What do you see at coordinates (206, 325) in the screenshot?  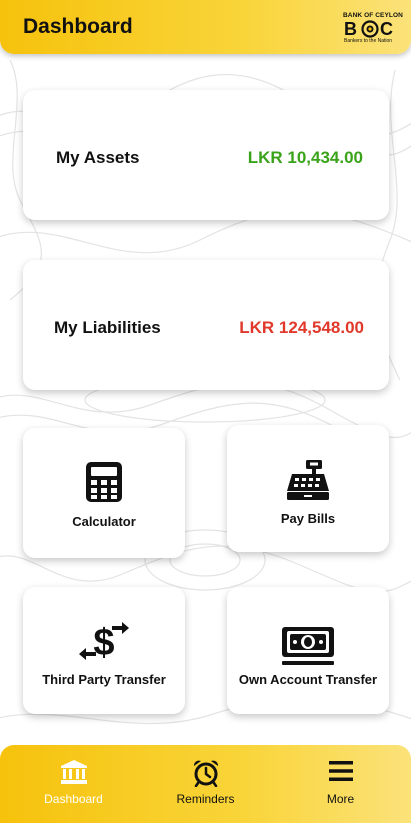 I see `liabilities-card: My Liabilities LKR 124,548.00` at bounding box center [206, 325].